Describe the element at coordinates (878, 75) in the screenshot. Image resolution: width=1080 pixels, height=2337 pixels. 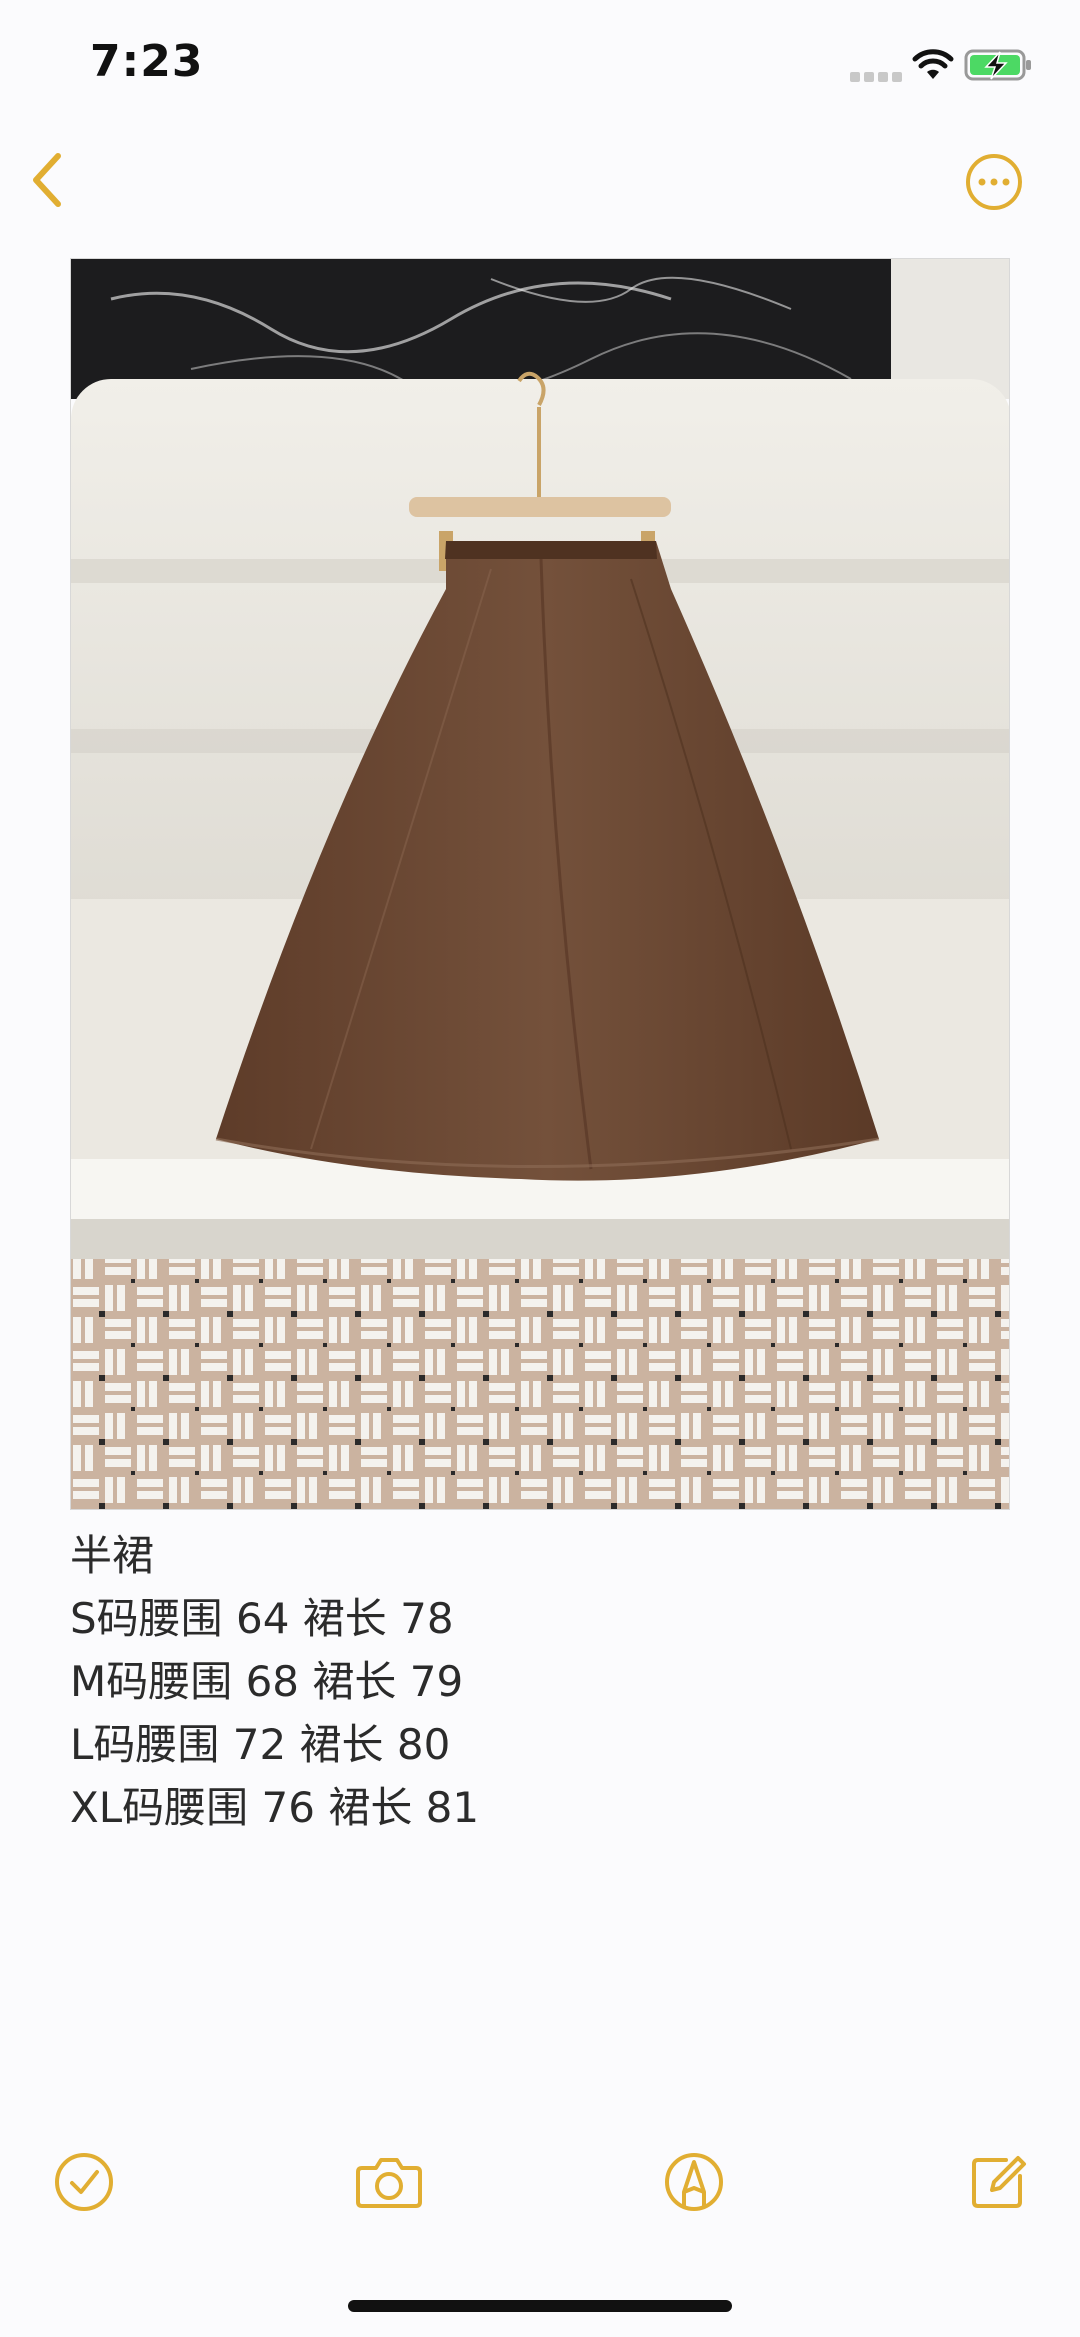
I see `cellular-signal-icon` at that location.